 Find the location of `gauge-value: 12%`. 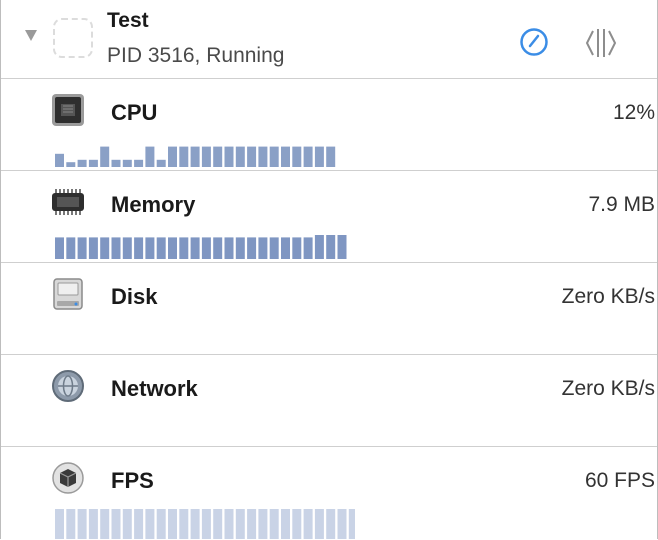

gauge-value: 12% is located at coordinates (633, 112).